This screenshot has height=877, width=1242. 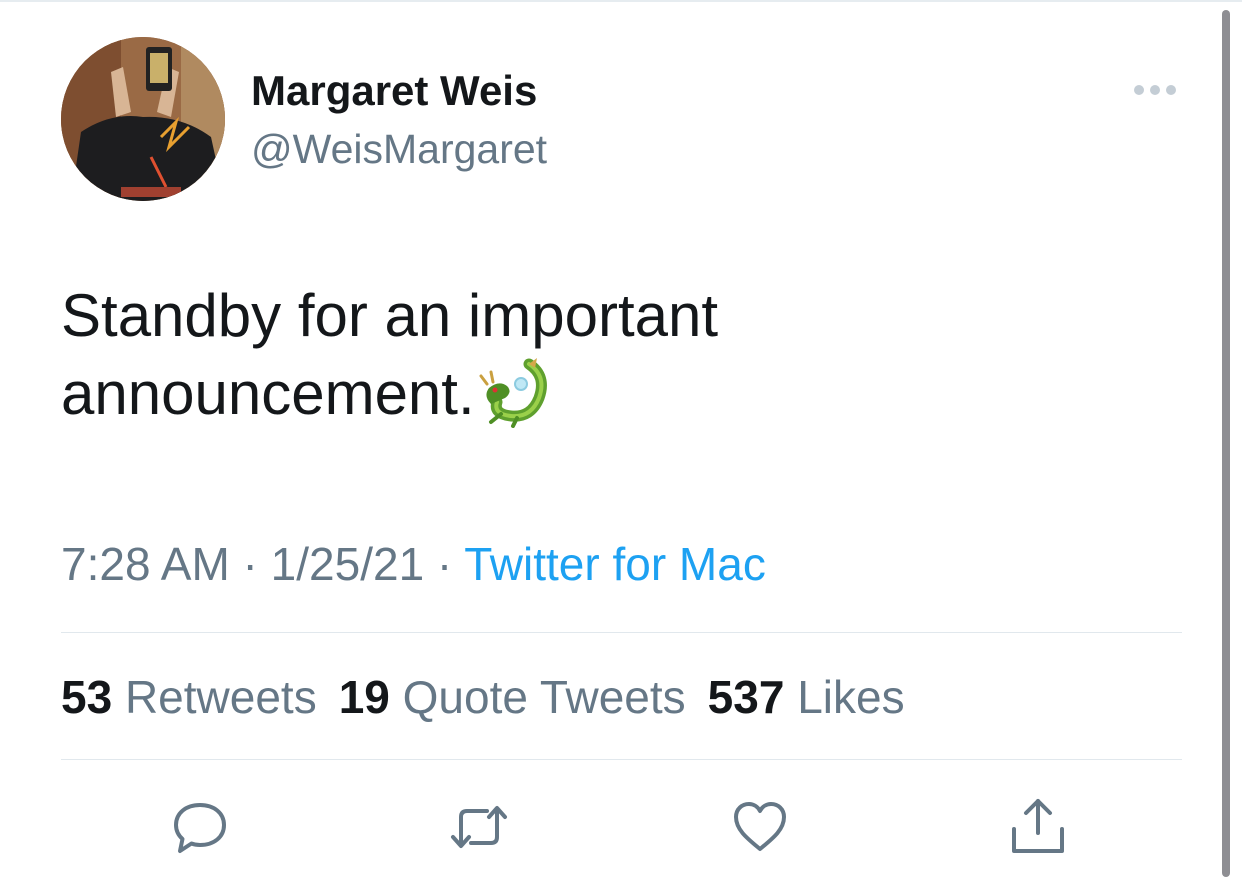 What do you see at coordinates (851, 697) in the screenshot?
I see `likes-label: Likes` at bounding box center [851, 697].